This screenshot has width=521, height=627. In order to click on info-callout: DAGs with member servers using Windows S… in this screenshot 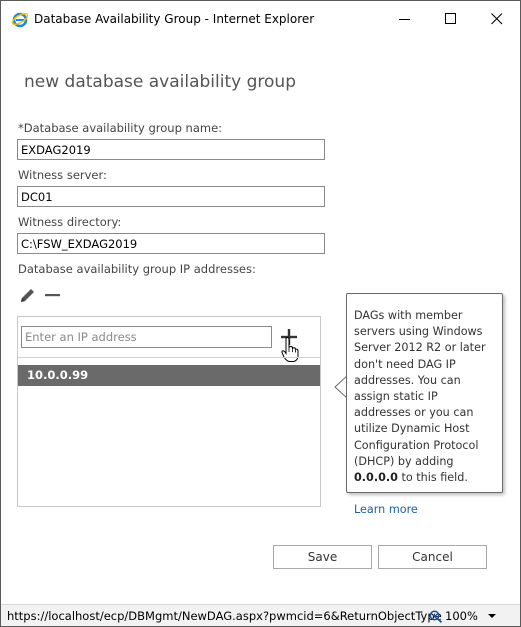, I will do `click(424, 404)`.